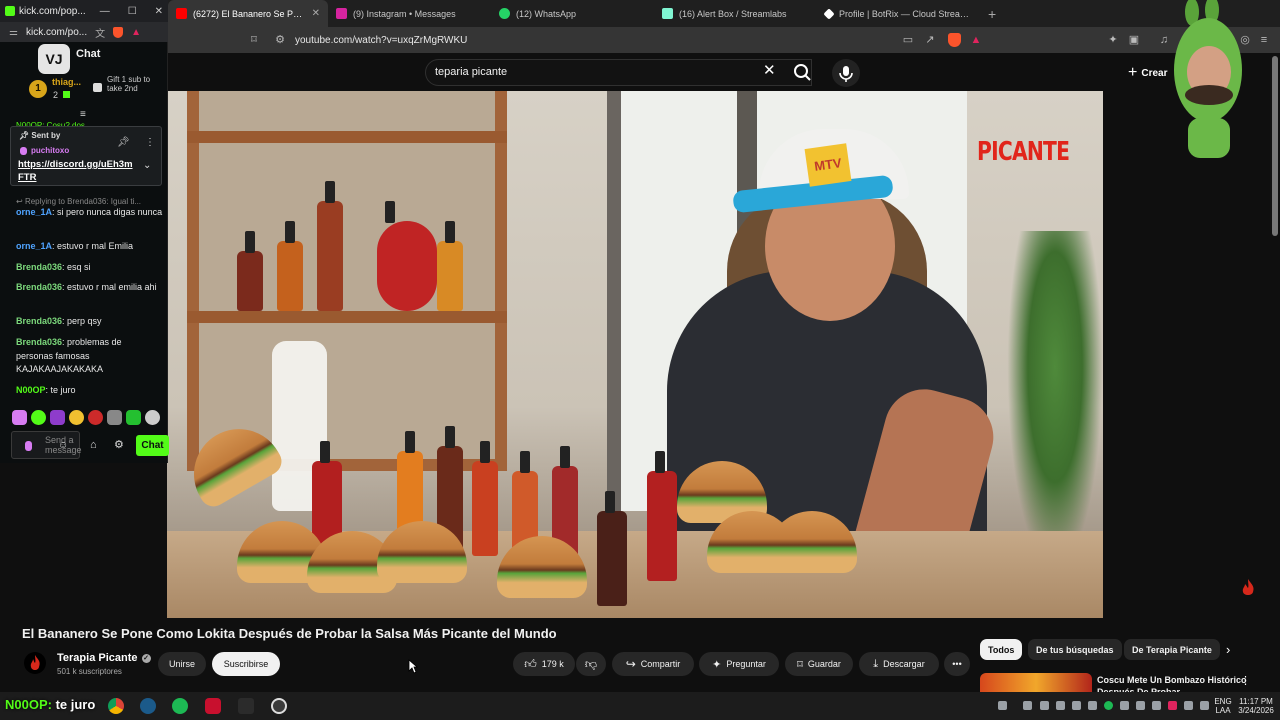 The width and height of the screenshot is (1280, 720). Describe the element at coordinates (54, 59) in the screenshot. I see `channel-logo: VJ` at that location.